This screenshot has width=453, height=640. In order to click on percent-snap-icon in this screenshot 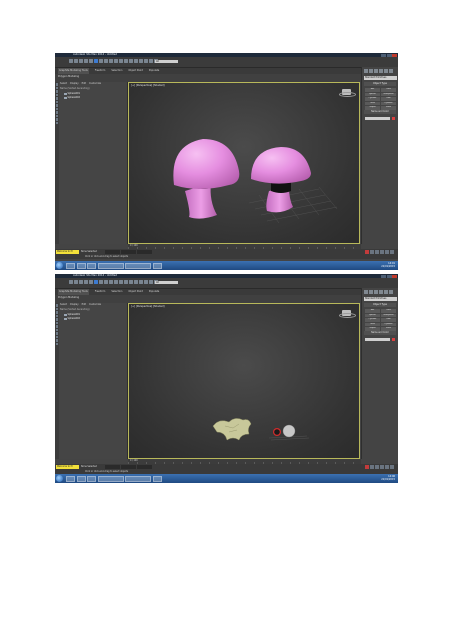, I will do `click(151, 282)`.